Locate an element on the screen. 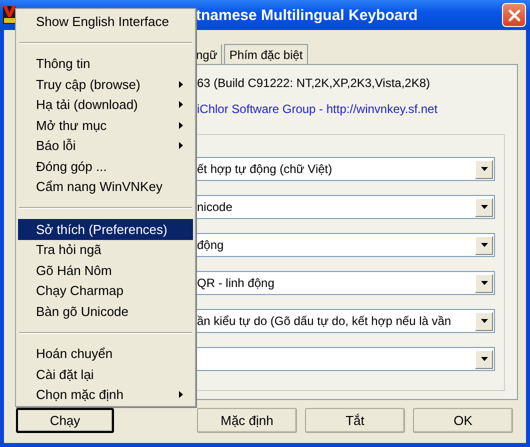 The width and height of the screenshot is (530, 447). close-button is located at coordinates (514, 15).